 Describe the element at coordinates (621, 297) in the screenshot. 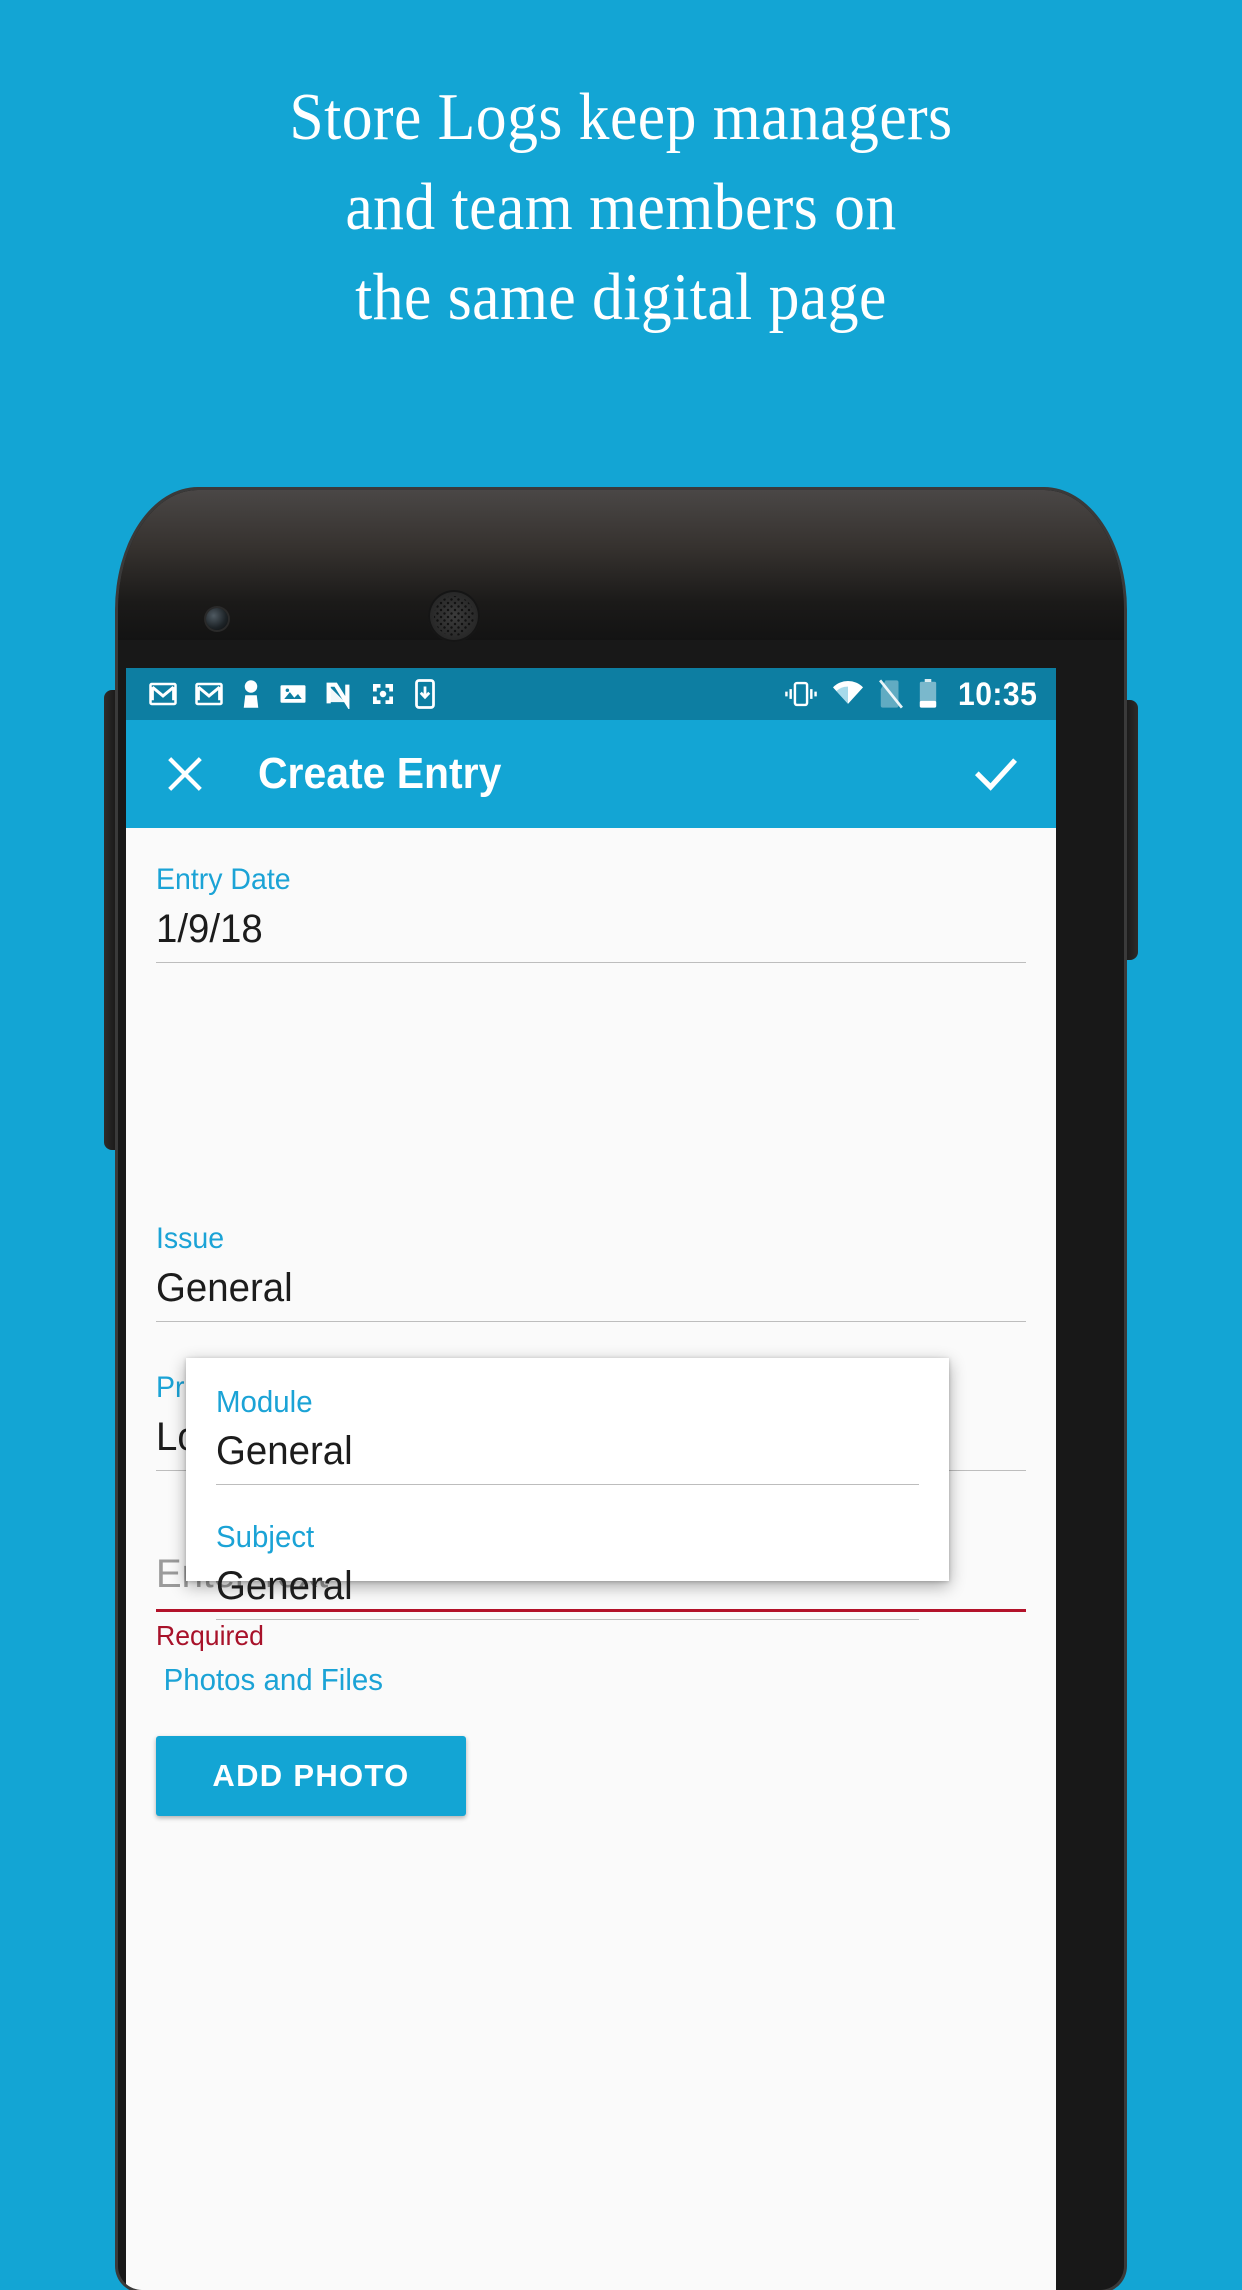

I see `headline-line-3: the same digital page` at that location.